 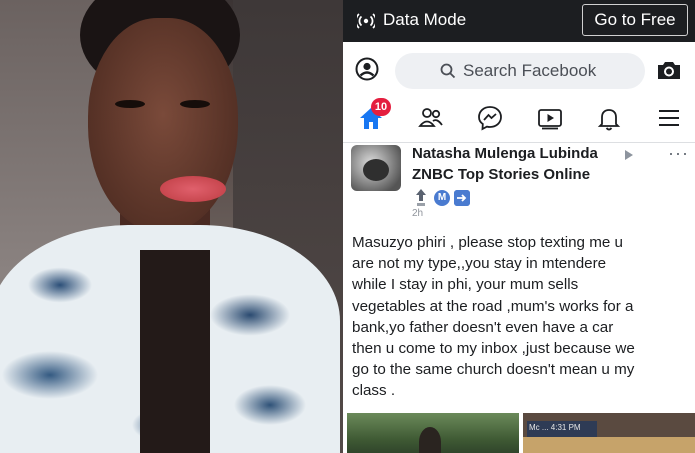 I want to click on post-line: then u come to my inbox ,just because we, so click(x=493, y=349).